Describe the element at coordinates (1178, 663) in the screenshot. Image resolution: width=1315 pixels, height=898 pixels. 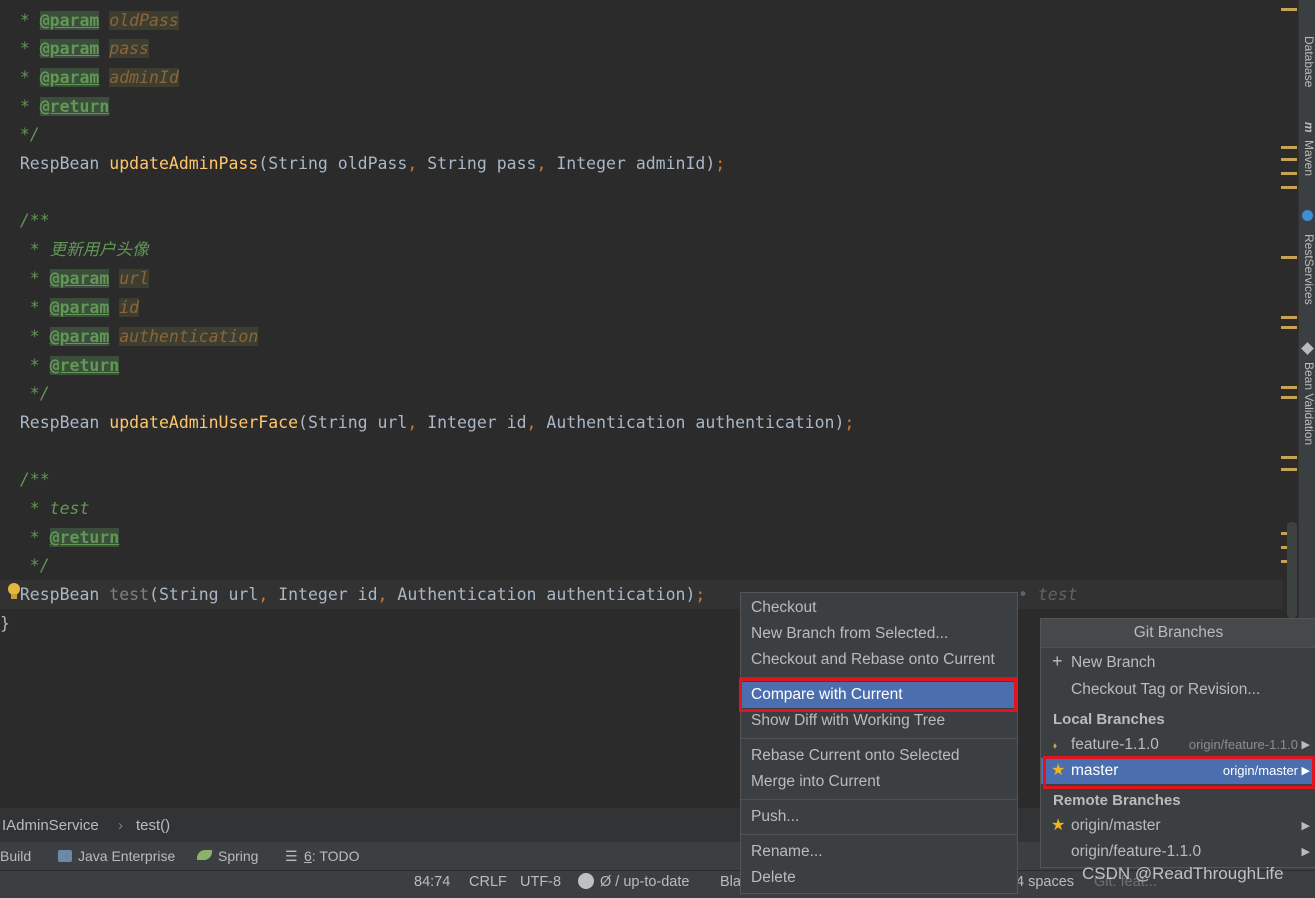
I see `new-branch-item: New Branch` at that location.